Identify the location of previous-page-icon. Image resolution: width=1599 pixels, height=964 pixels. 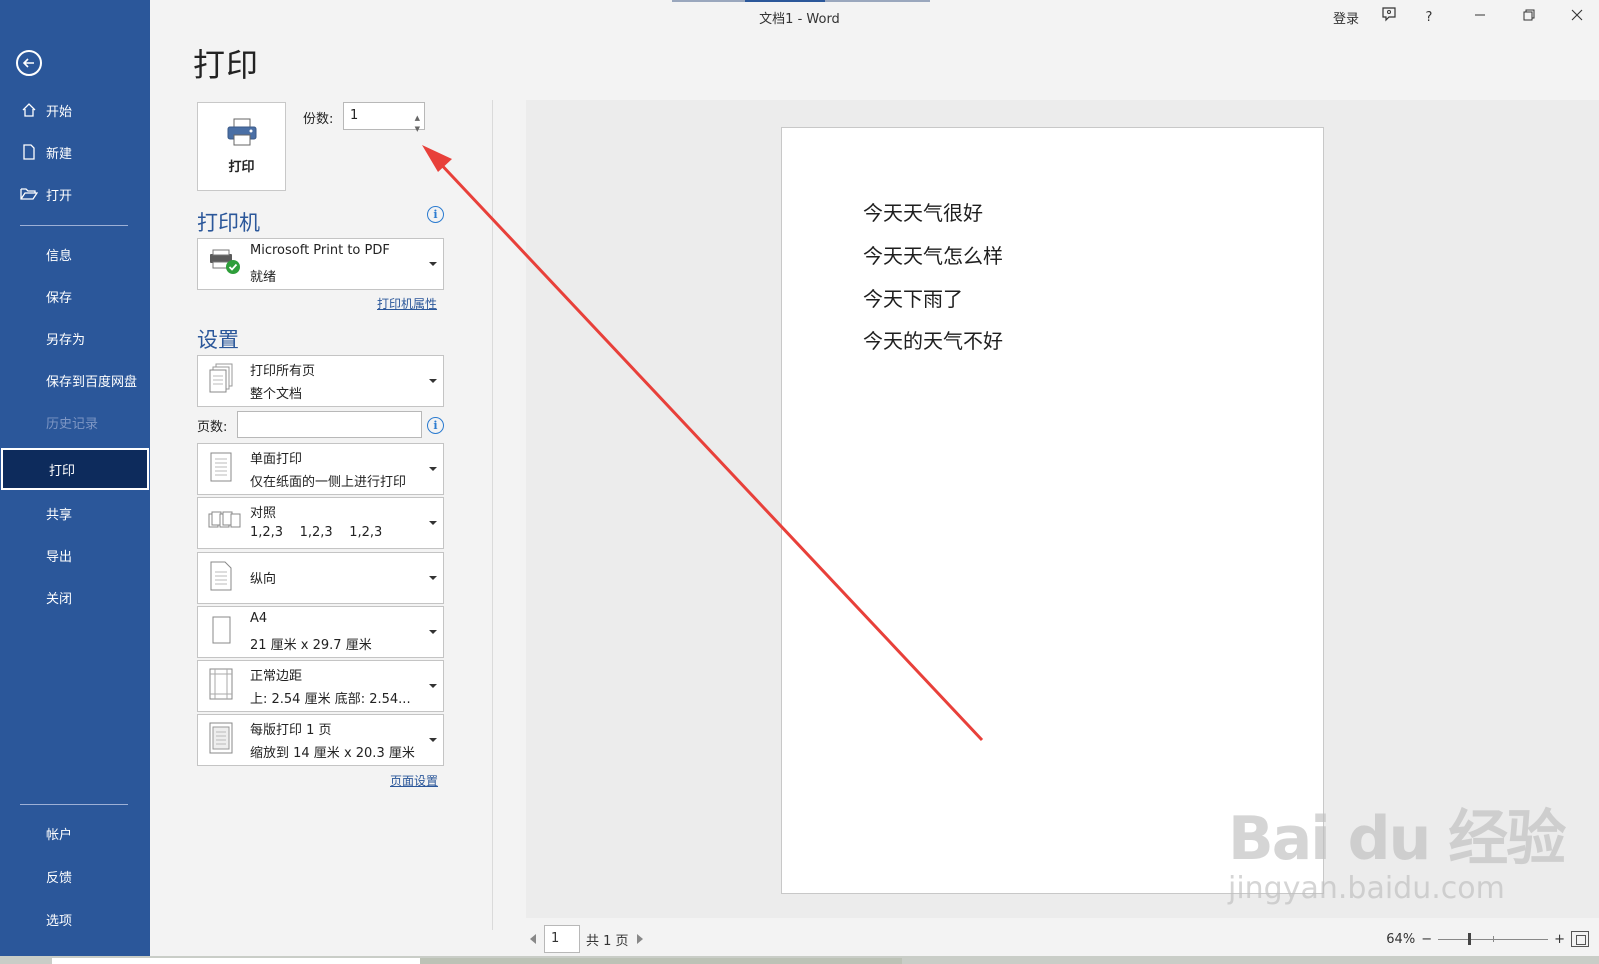
(533, 939).